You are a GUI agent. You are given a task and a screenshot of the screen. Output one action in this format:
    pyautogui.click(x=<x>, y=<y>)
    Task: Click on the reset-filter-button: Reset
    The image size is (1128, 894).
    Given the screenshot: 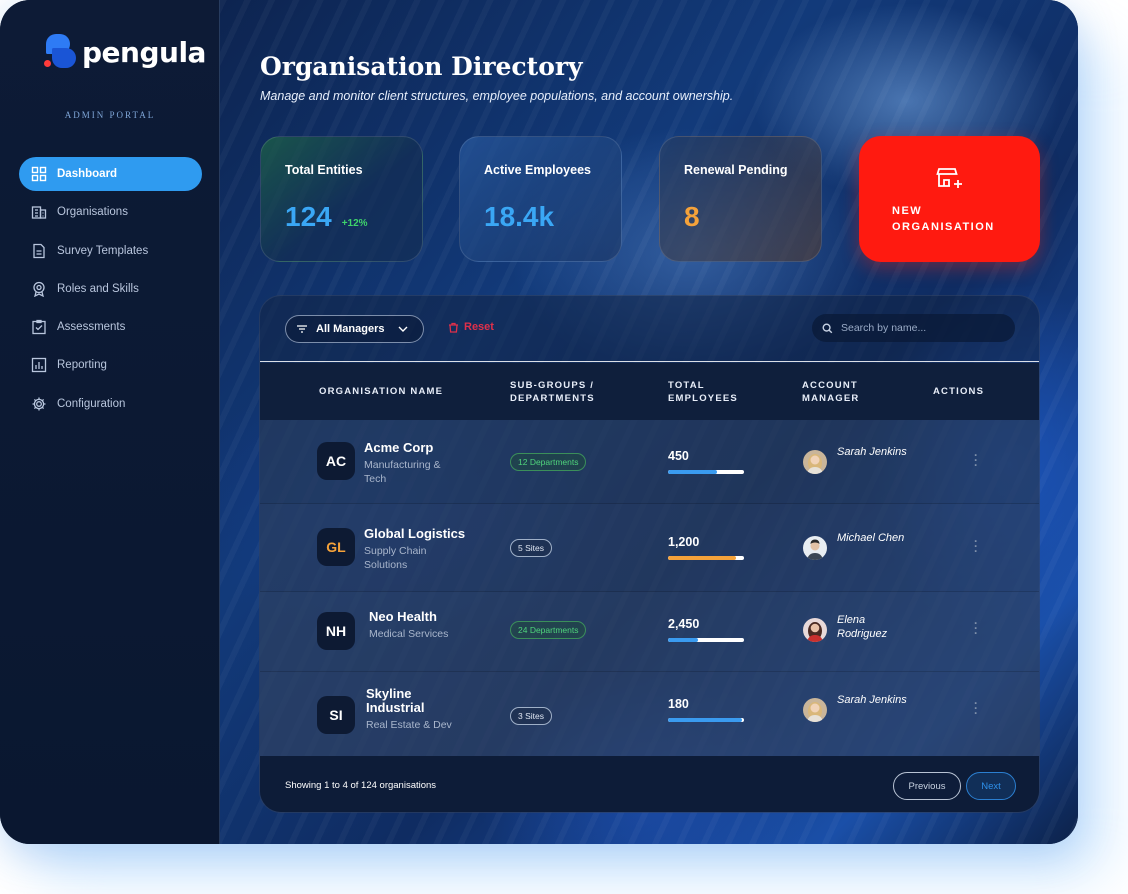 What is the action you would take?
    pyautogui.click(x=471, y=327)
    